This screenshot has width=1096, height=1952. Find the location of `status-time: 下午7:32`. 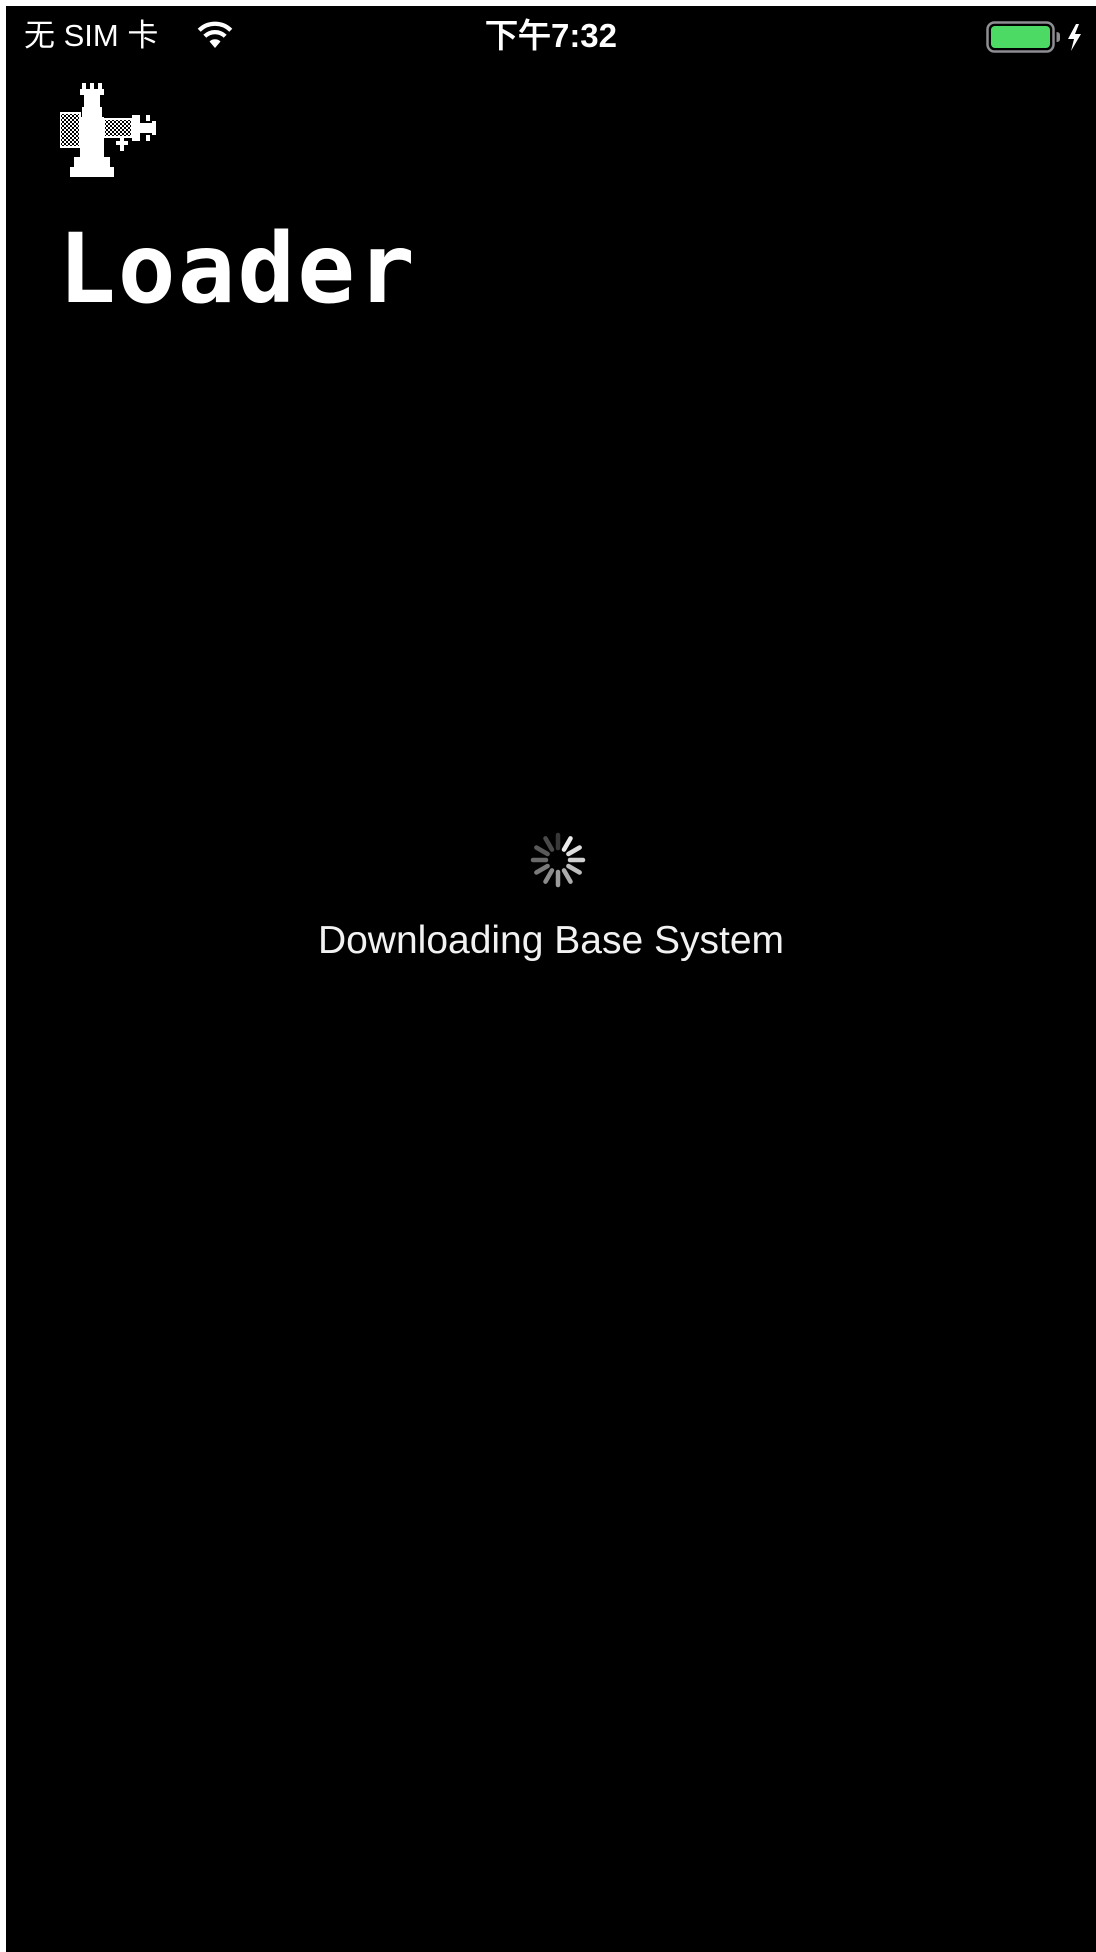

status-time: 下午7:32 is located at coordinates (551, 35).